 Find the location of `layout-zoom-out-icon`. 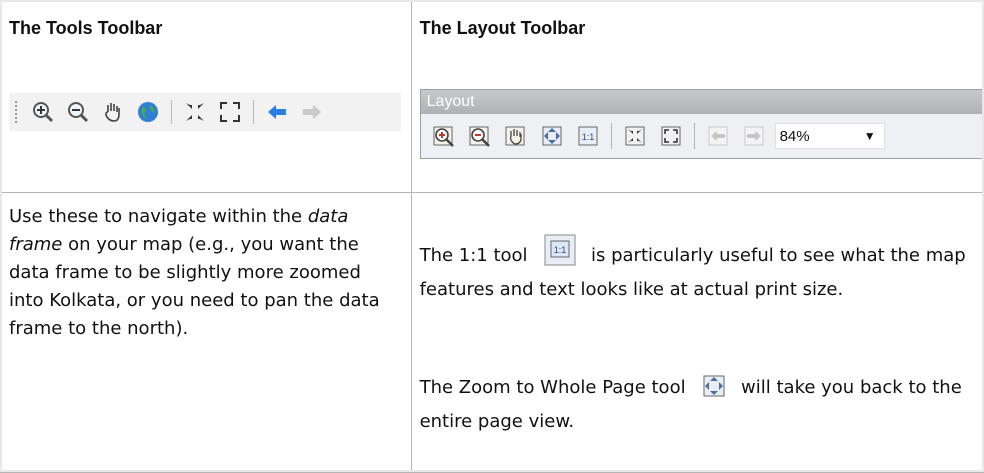

layout-zoom-out-icon is located at coordinates (480, 136).